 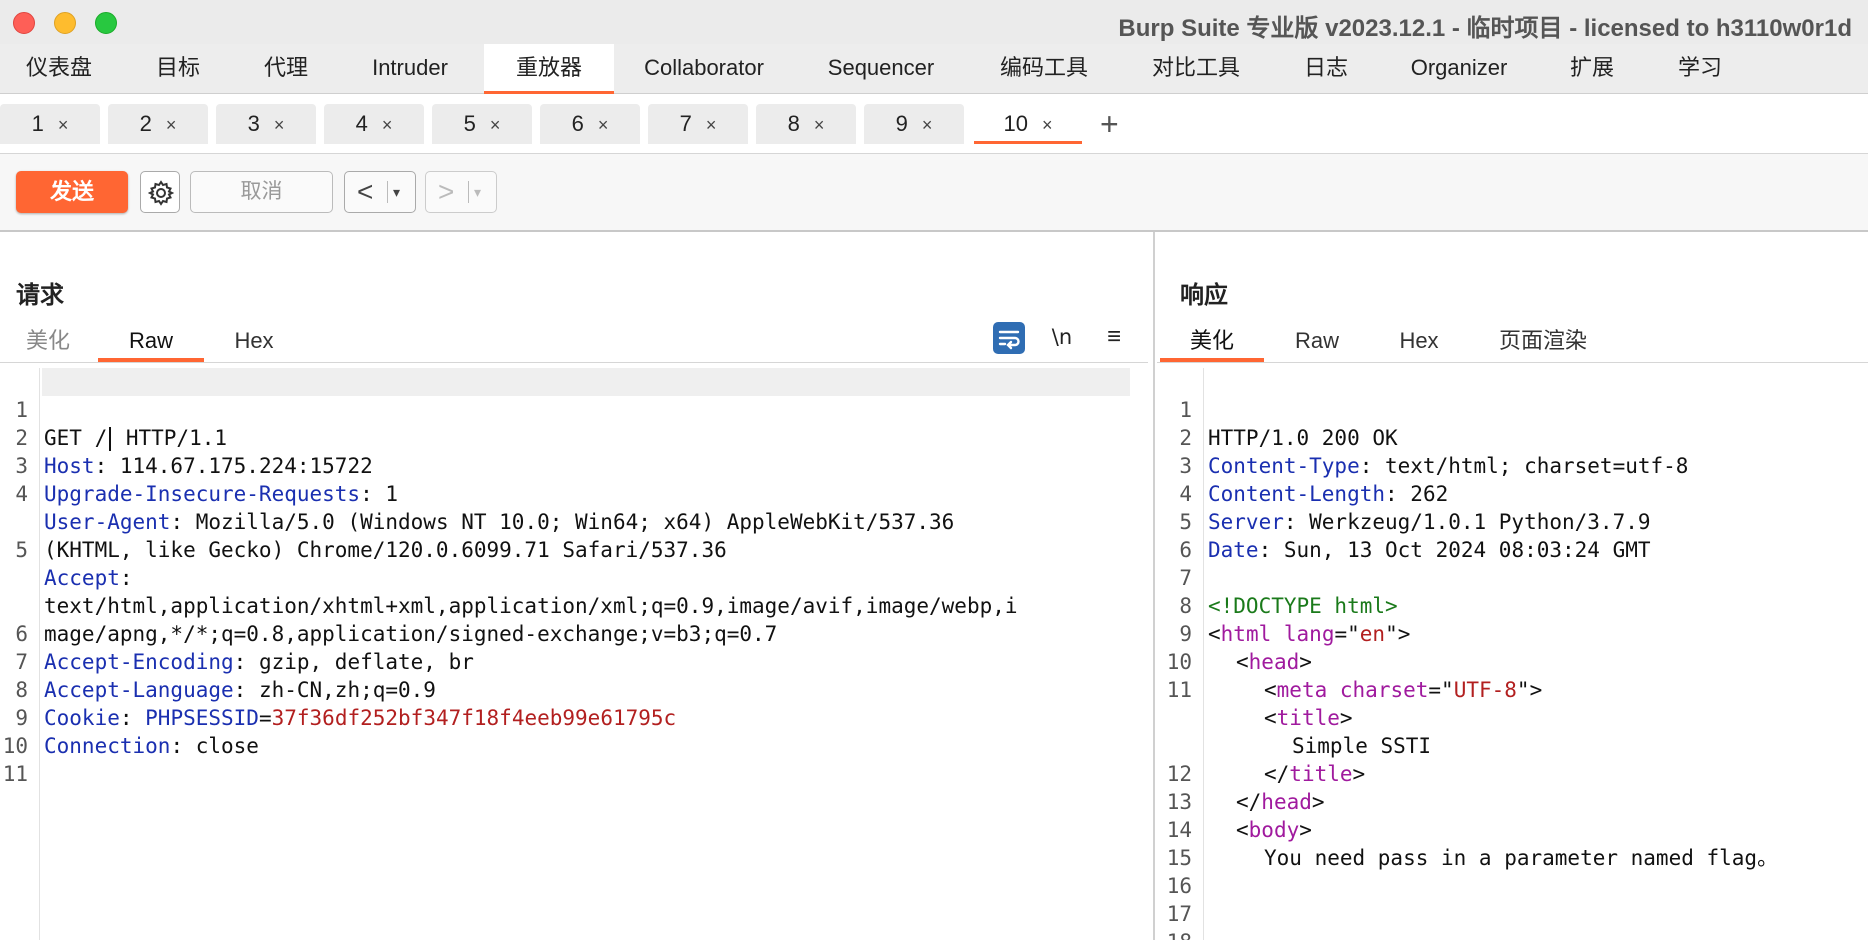 What do you see at coordinates (261, 192) in the screenshot?
I see `cancel-button: 取消` at bounding box center [261, 192].